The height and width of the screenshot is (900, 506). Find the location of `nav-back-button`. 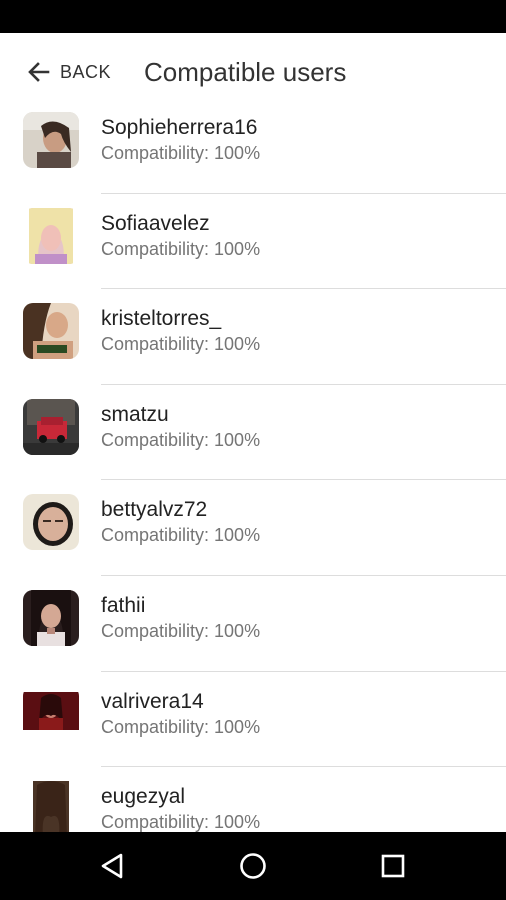

nav-back-button is located at coordinates (112, 866).